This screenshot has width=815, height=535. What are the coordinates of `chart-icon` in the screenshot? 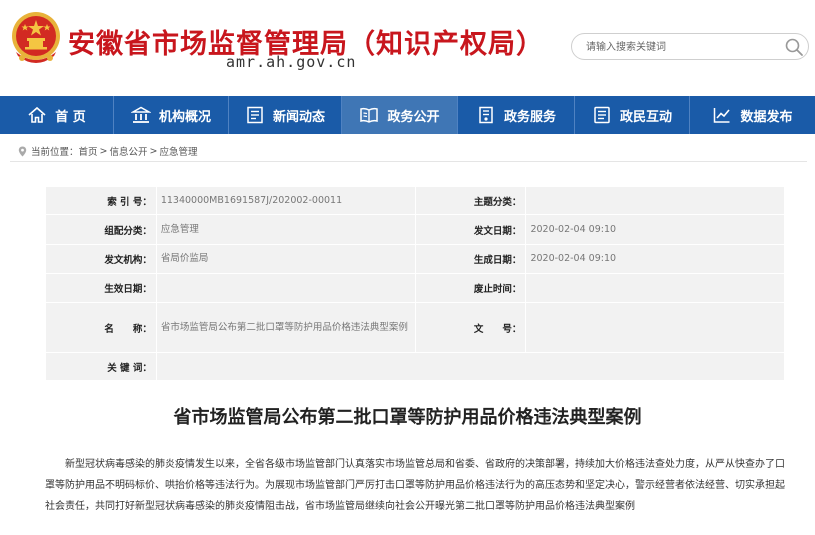 It's located at (722, 115).